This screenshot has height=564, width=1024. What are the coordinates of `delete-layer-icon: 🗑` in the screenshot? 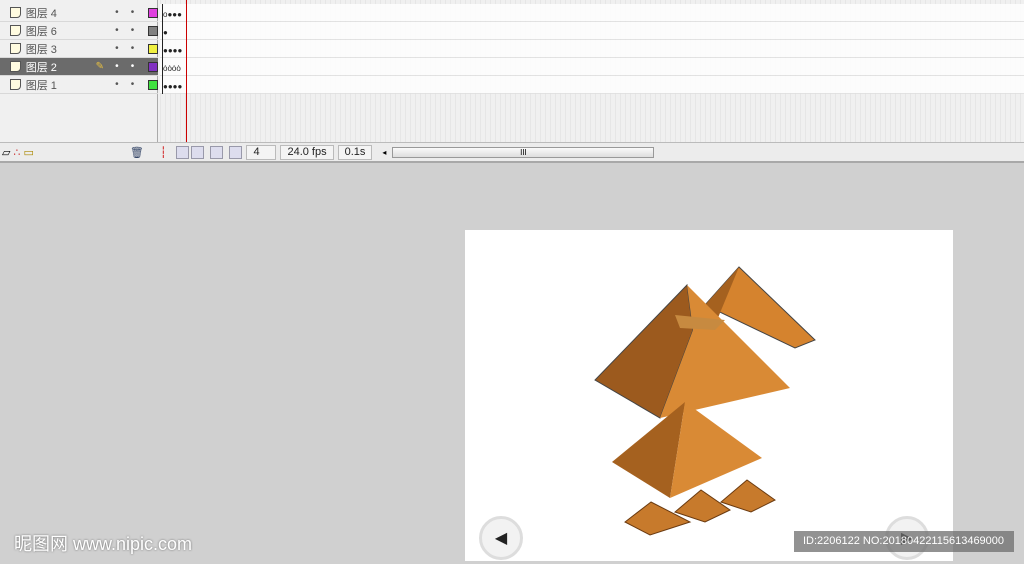 It's located at (137, 152).